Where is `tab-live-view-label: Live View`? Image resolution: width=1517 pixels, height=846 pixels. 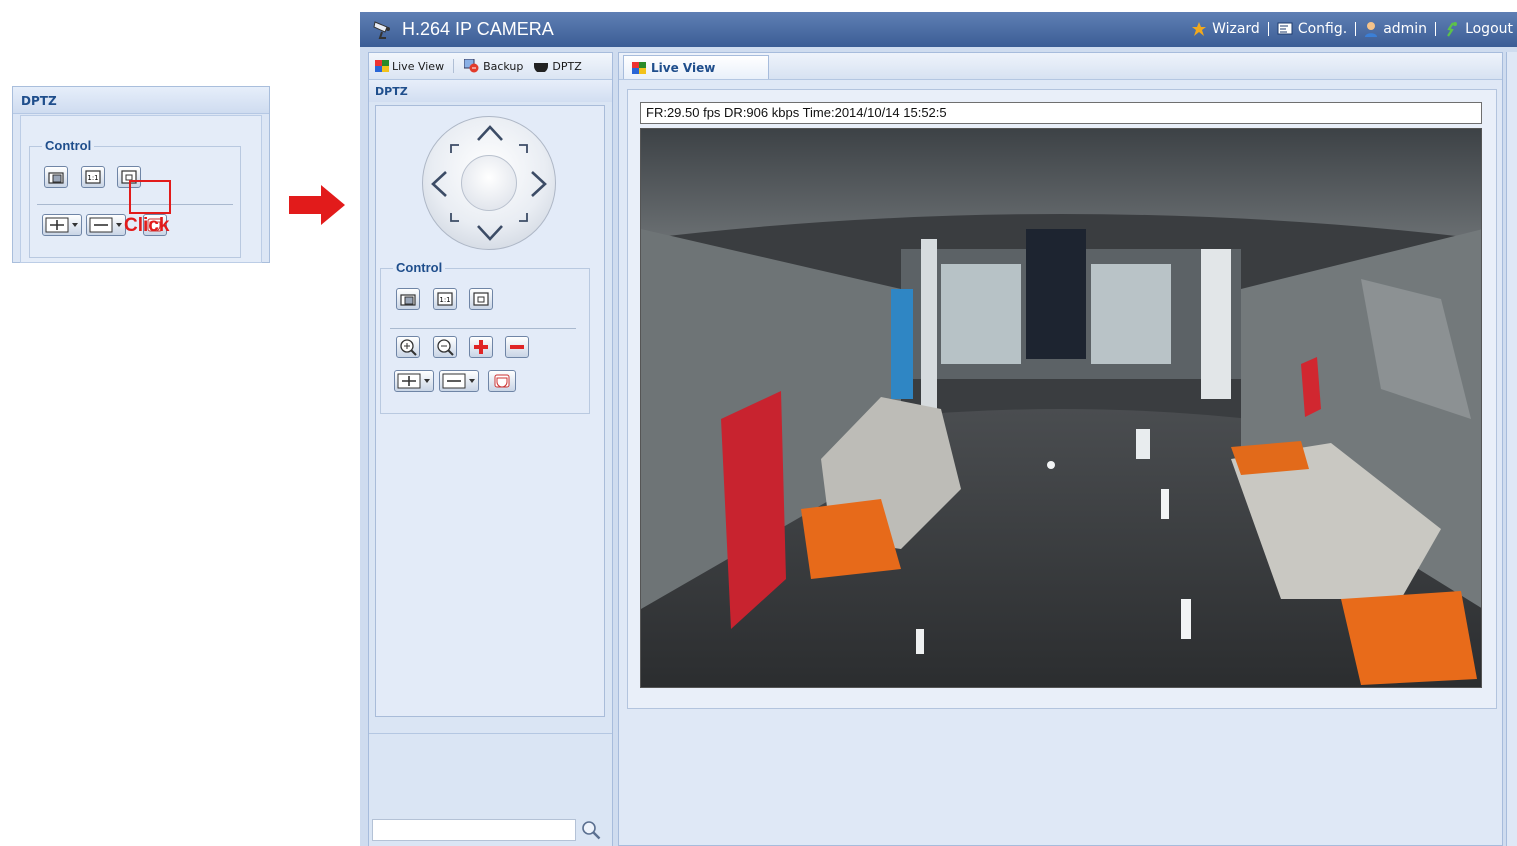 tab-live-view-label: Live View is located at coordinates (418, 66).